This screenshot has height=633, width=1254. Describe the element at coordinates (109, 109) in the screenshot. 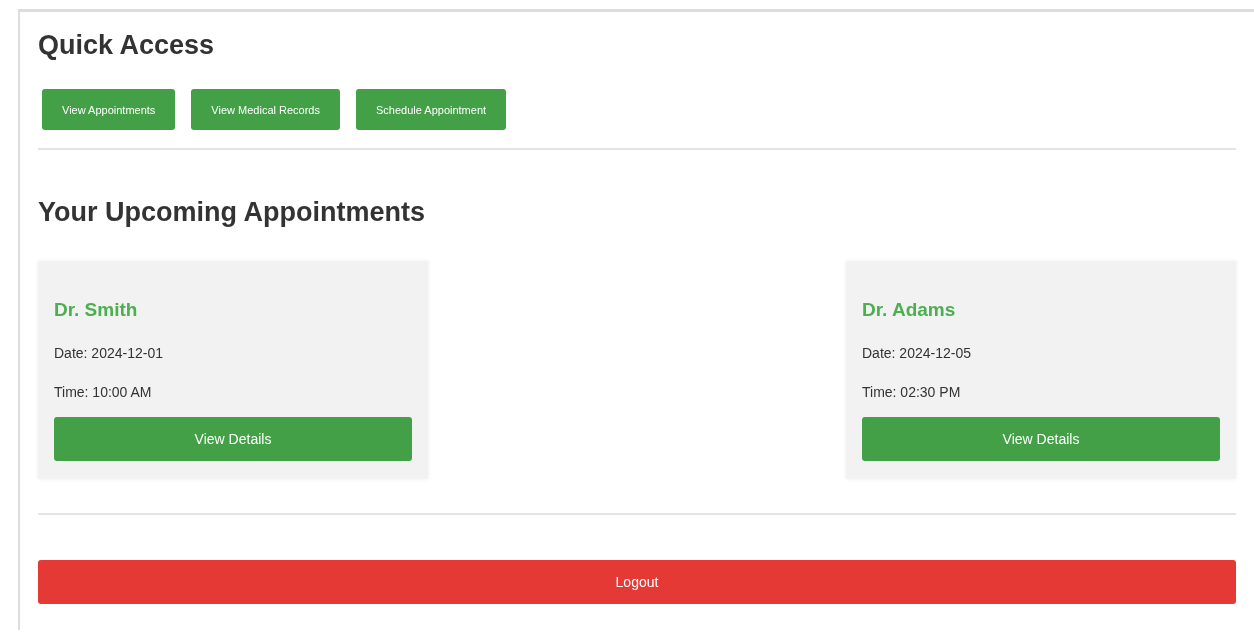

I see `quick-access-button: View Appointments` at that location.